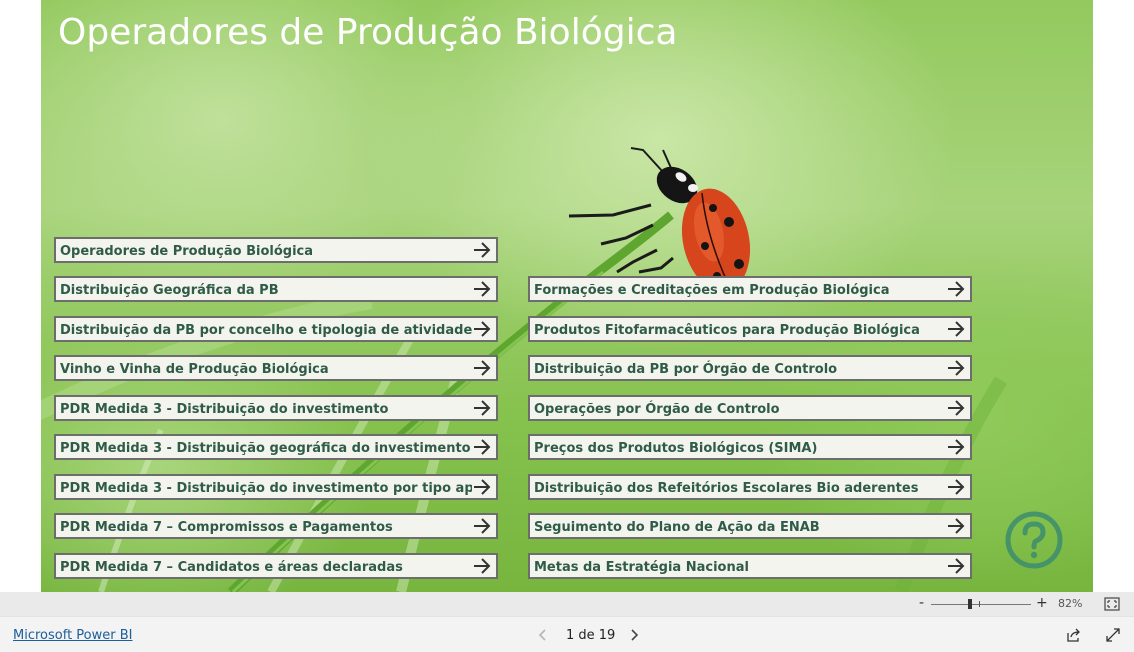 Image resolution: width=1134 pixels, height=652 pixels. I want to click on nav-button-label: Seguimento do Plano de Ação da ENAB, so click(677, 527).